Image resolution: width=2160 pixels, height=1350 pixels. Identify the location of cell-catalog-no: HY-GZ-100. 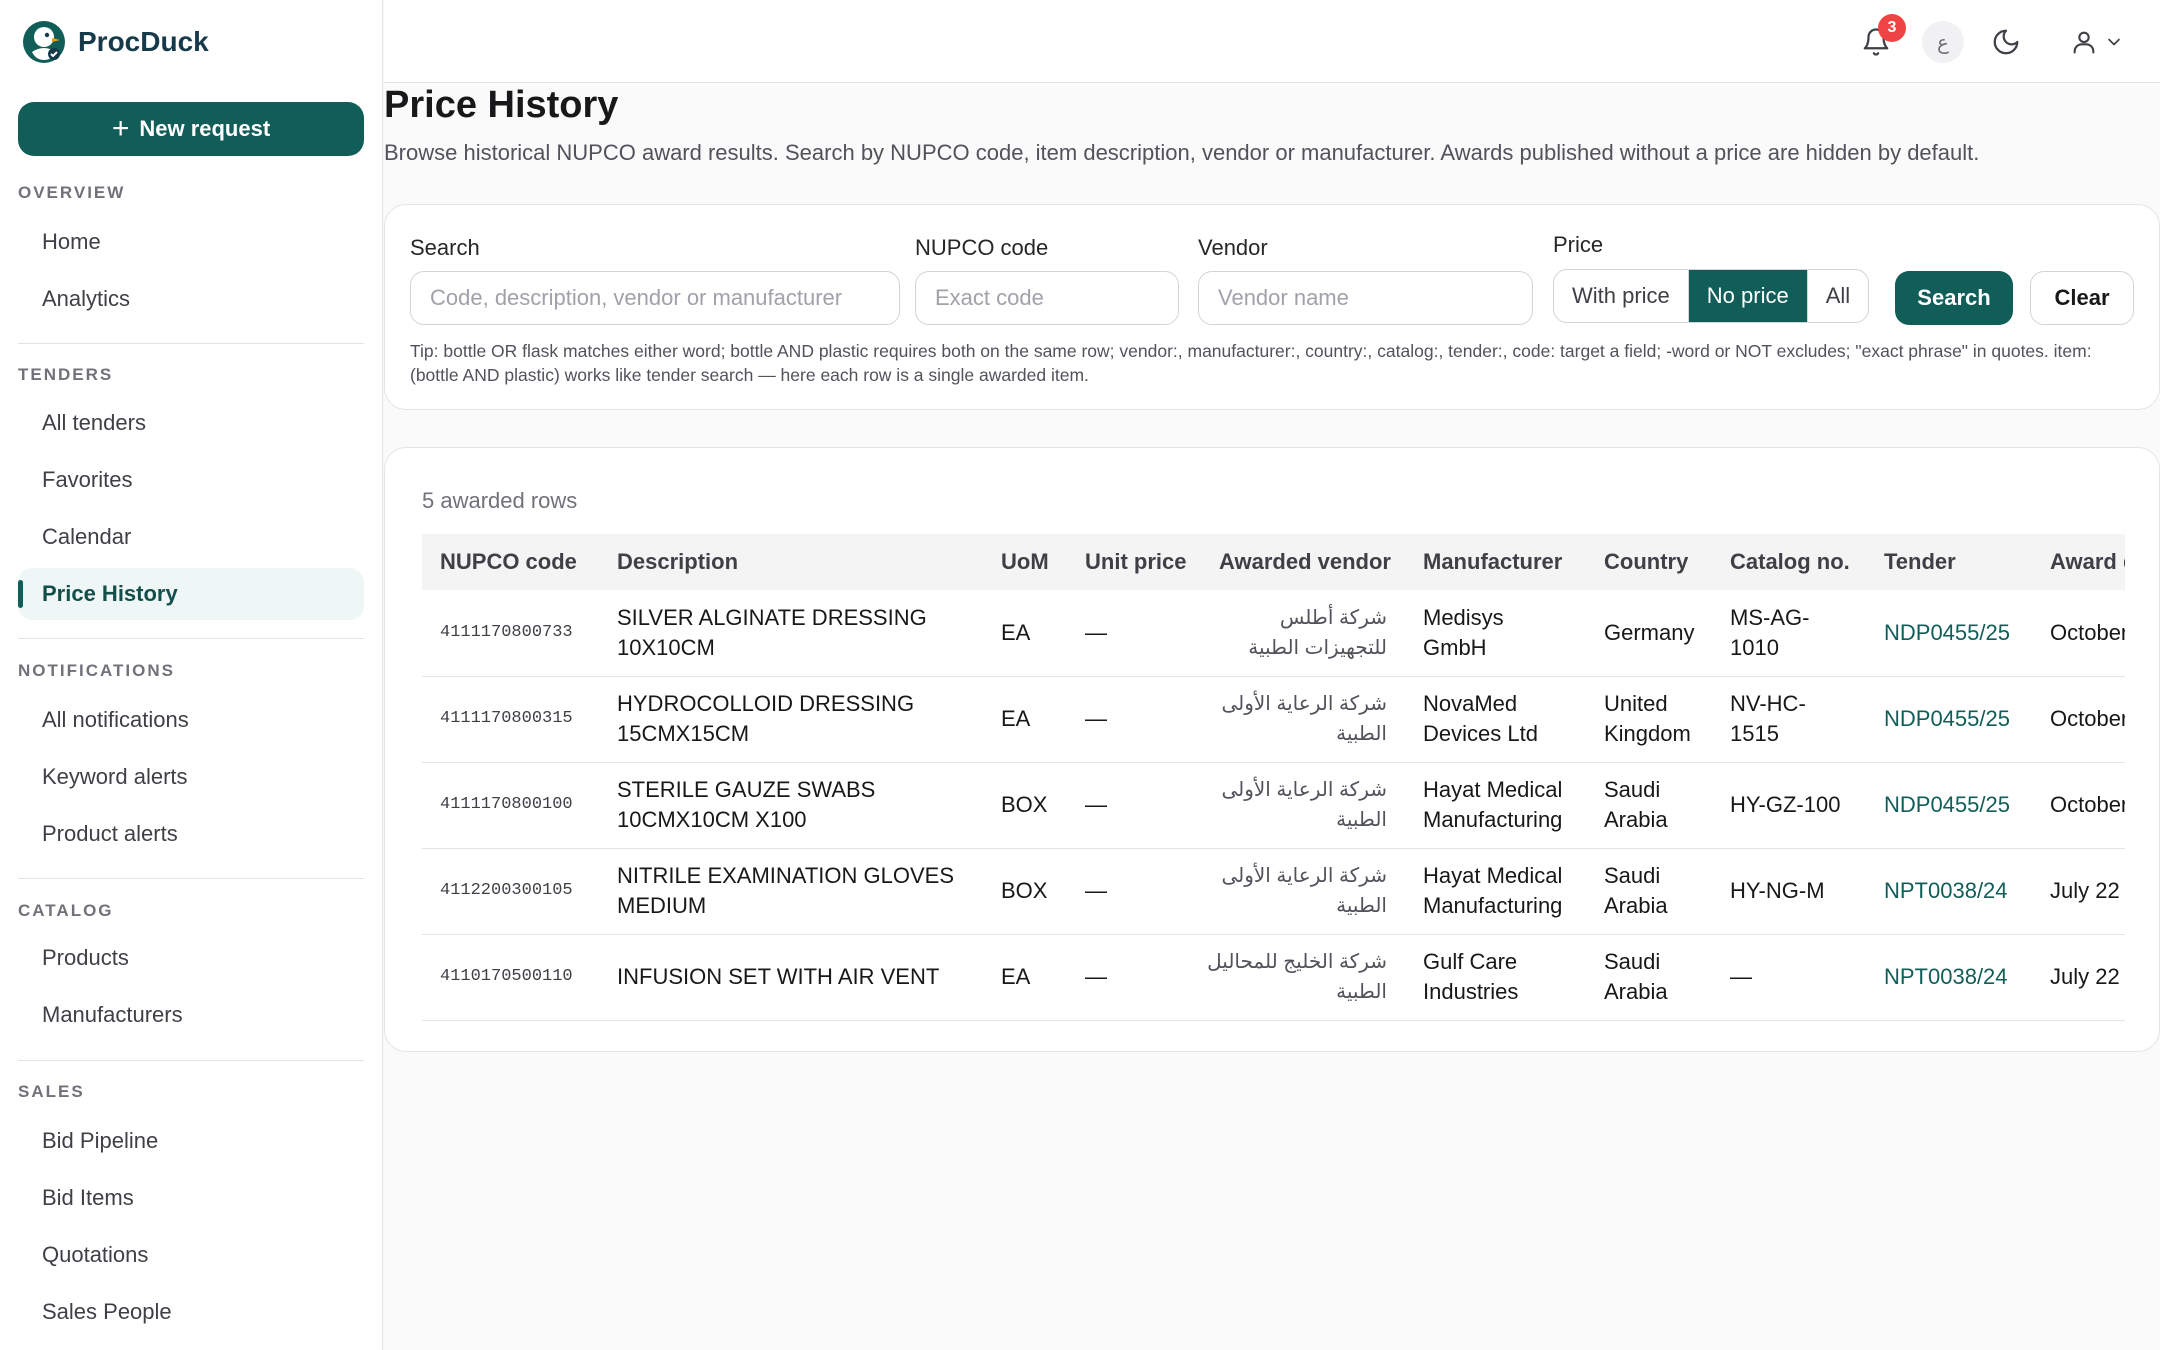
(1785, 804).